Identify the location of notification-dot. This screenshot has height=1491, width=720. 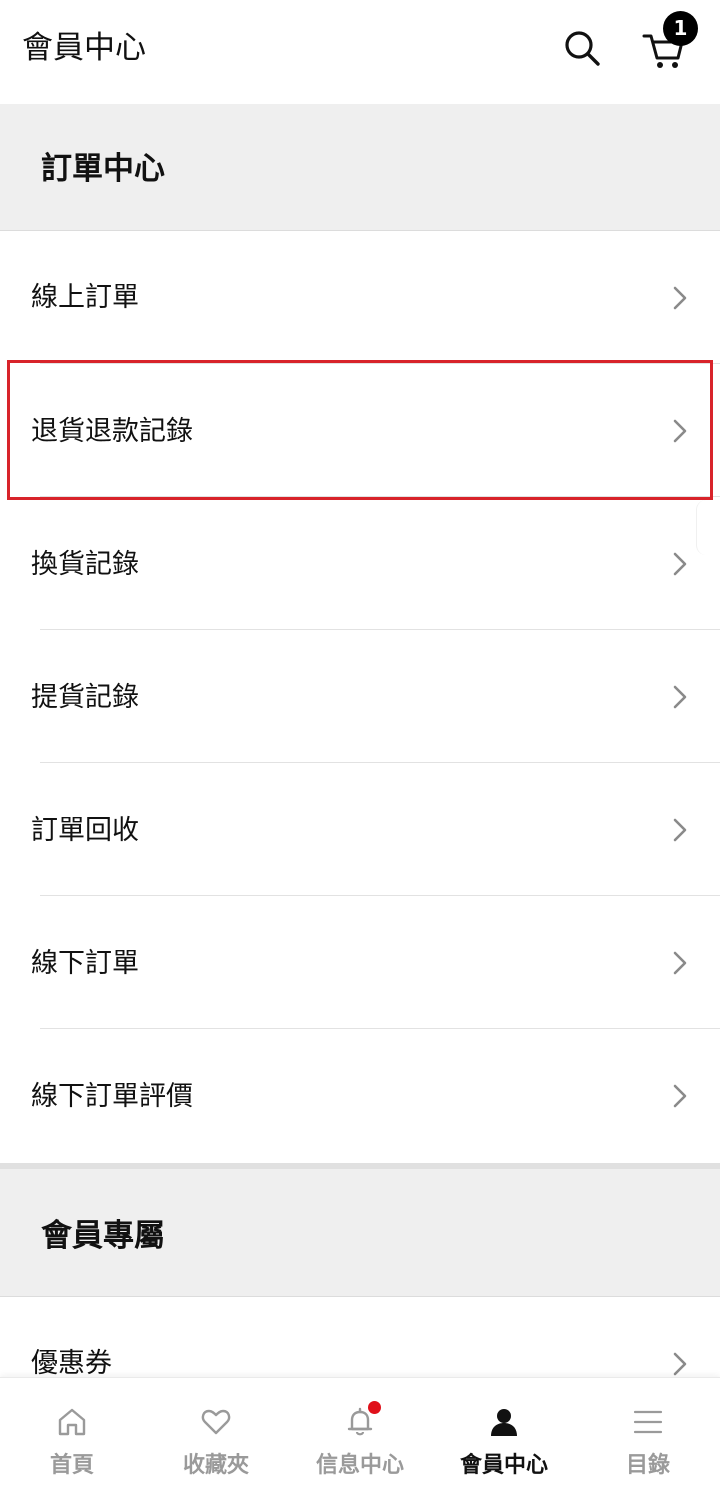
(374, 1407).